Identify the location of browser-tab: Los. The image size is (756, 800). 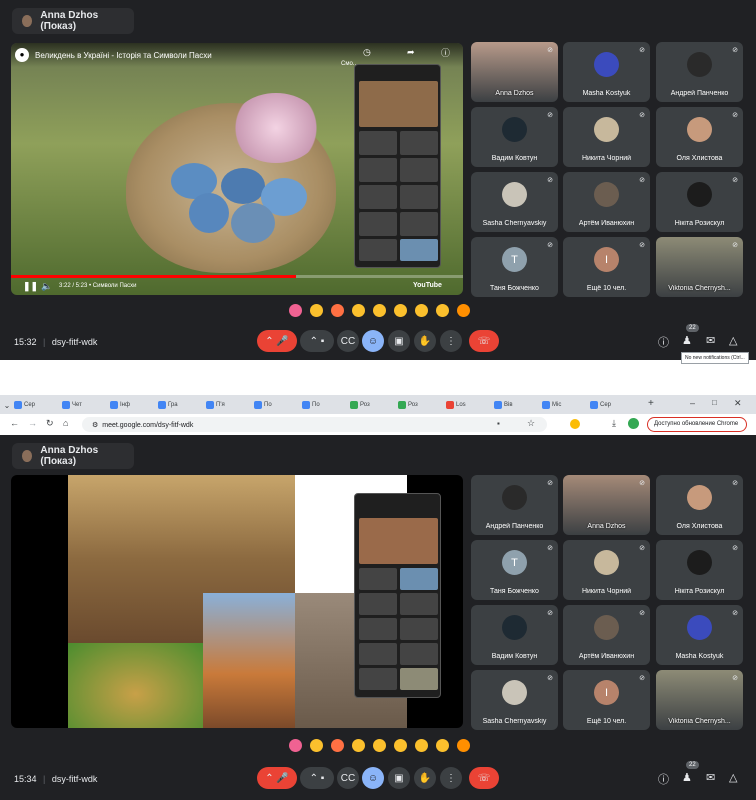
(469, 405).